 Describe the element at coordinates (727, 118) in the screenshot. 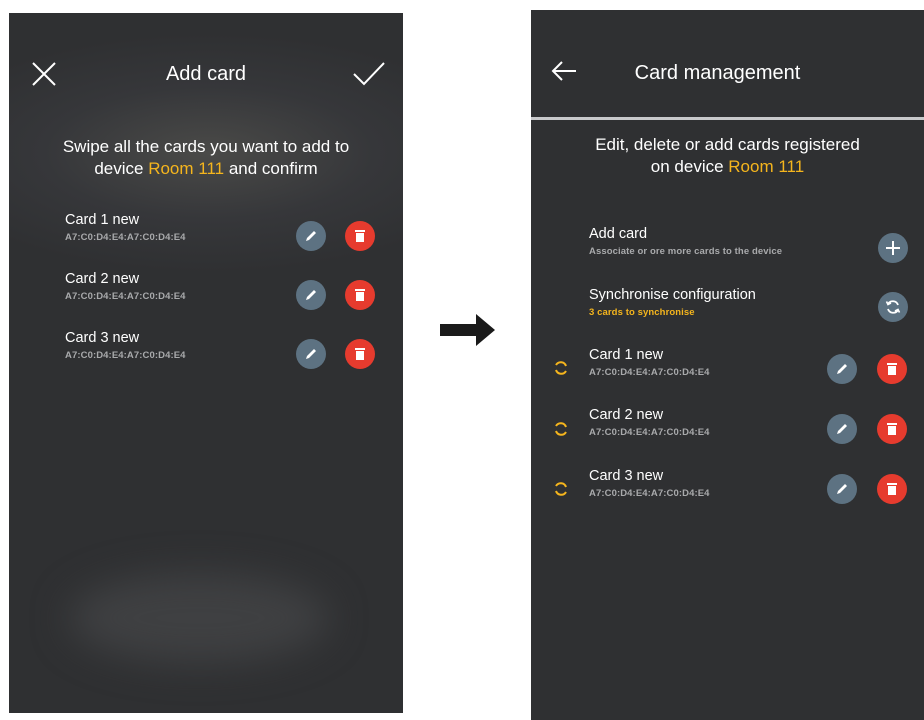

I see `header-divider` at that location.